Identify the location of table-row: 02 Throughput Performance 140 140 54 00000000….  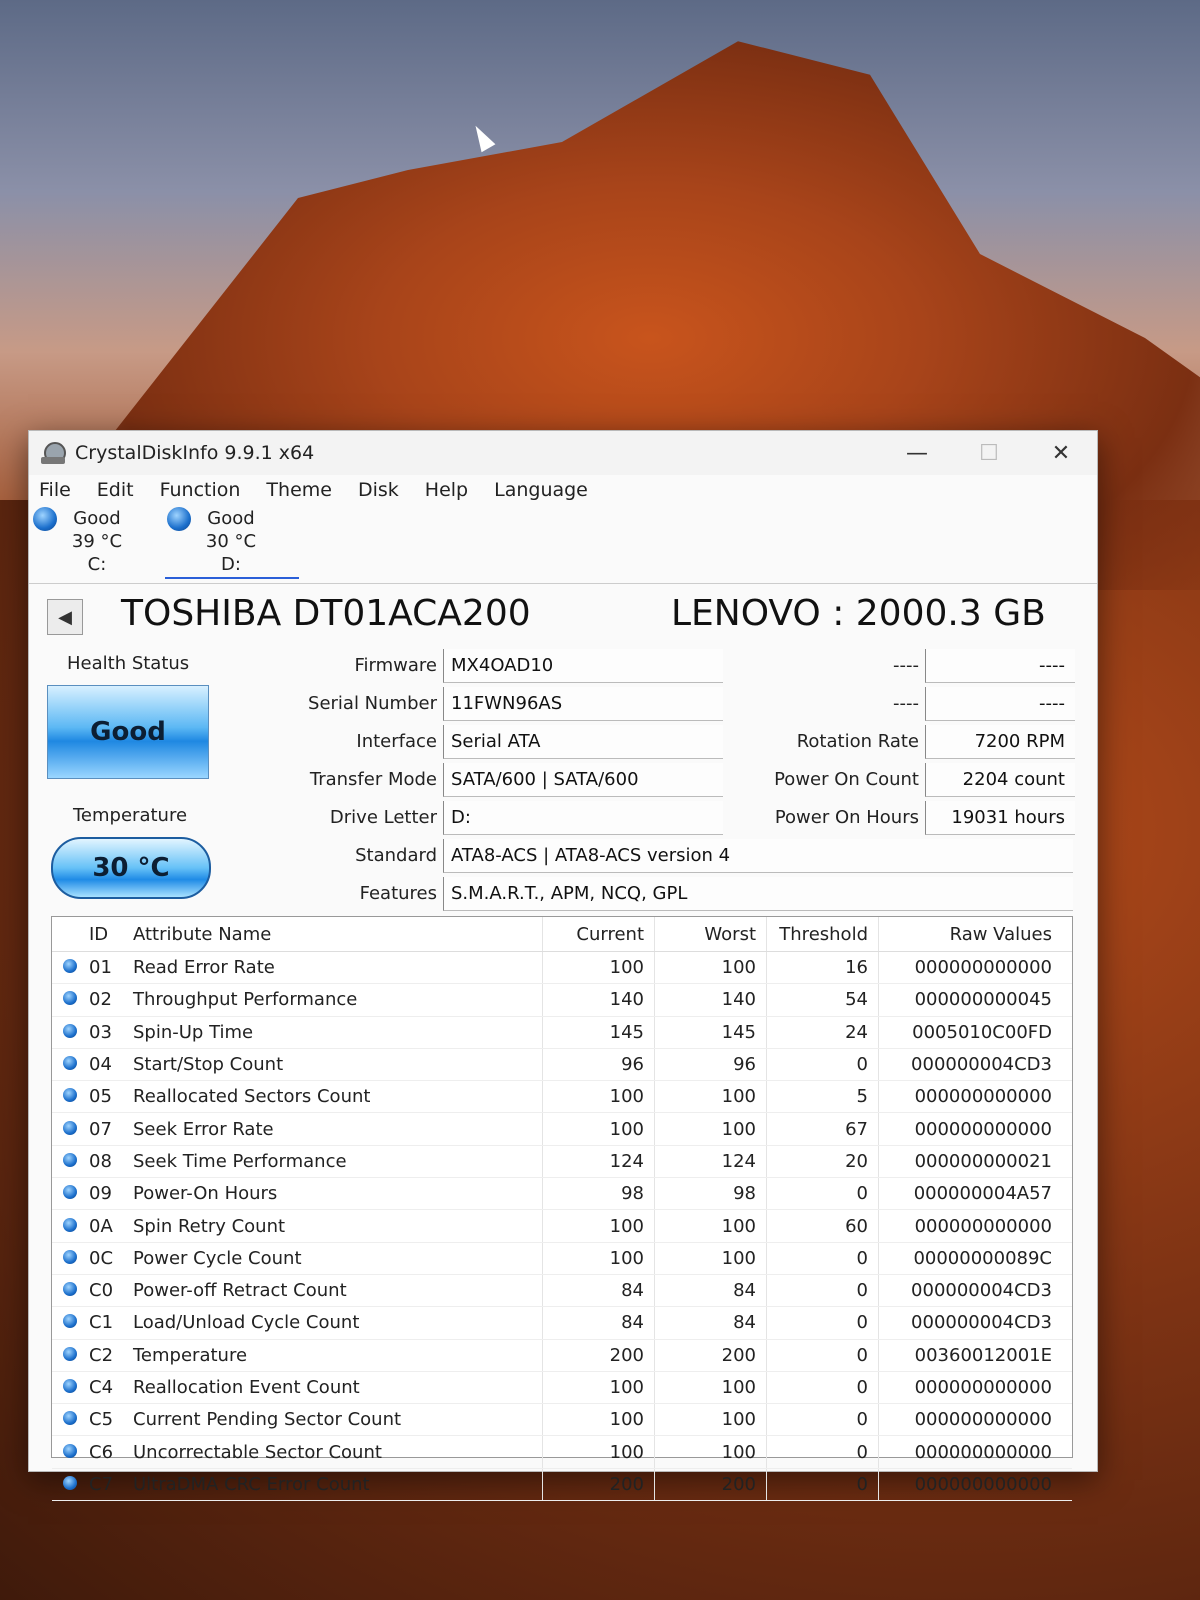
(562, 1000).